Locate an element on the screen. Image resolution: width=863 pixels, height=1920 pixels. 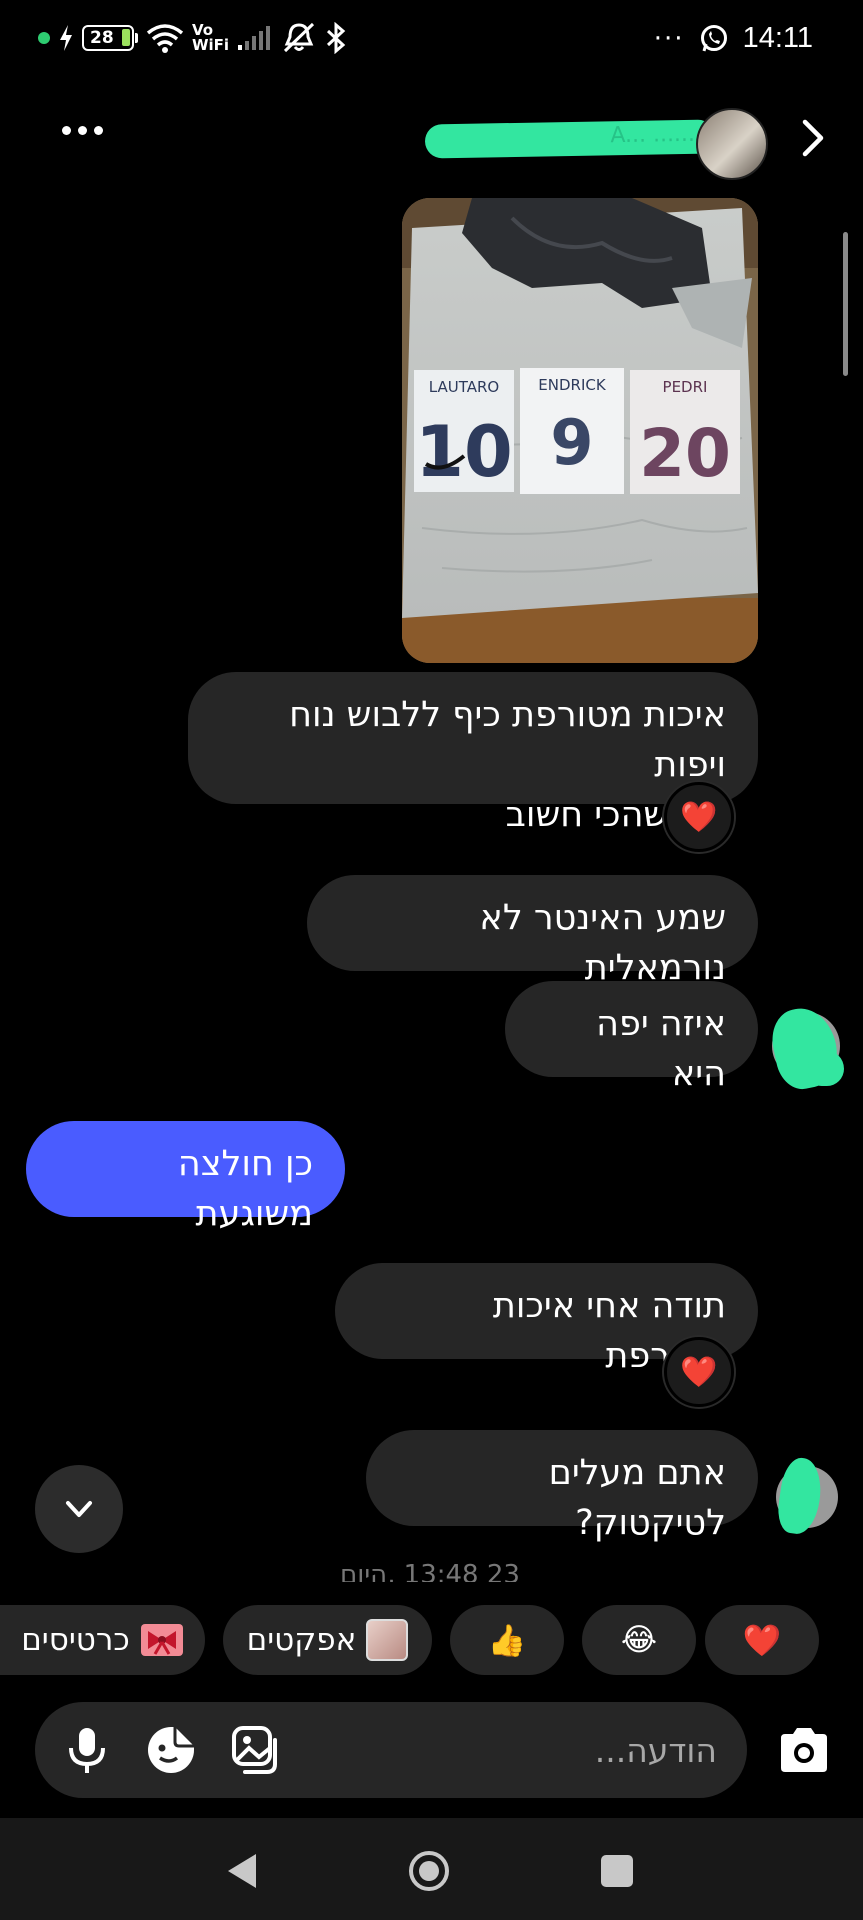
timestamp: 23 13:48 ,היום is located at coordinates (430, 1571).